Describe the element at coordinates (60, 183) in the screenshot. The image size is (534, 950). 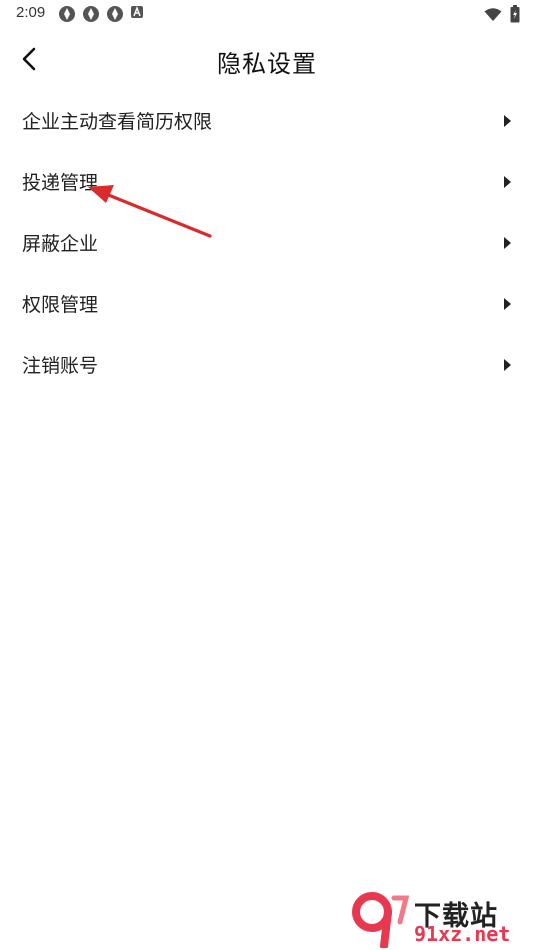
I see `menu-item-label: 投递管理` at that location.